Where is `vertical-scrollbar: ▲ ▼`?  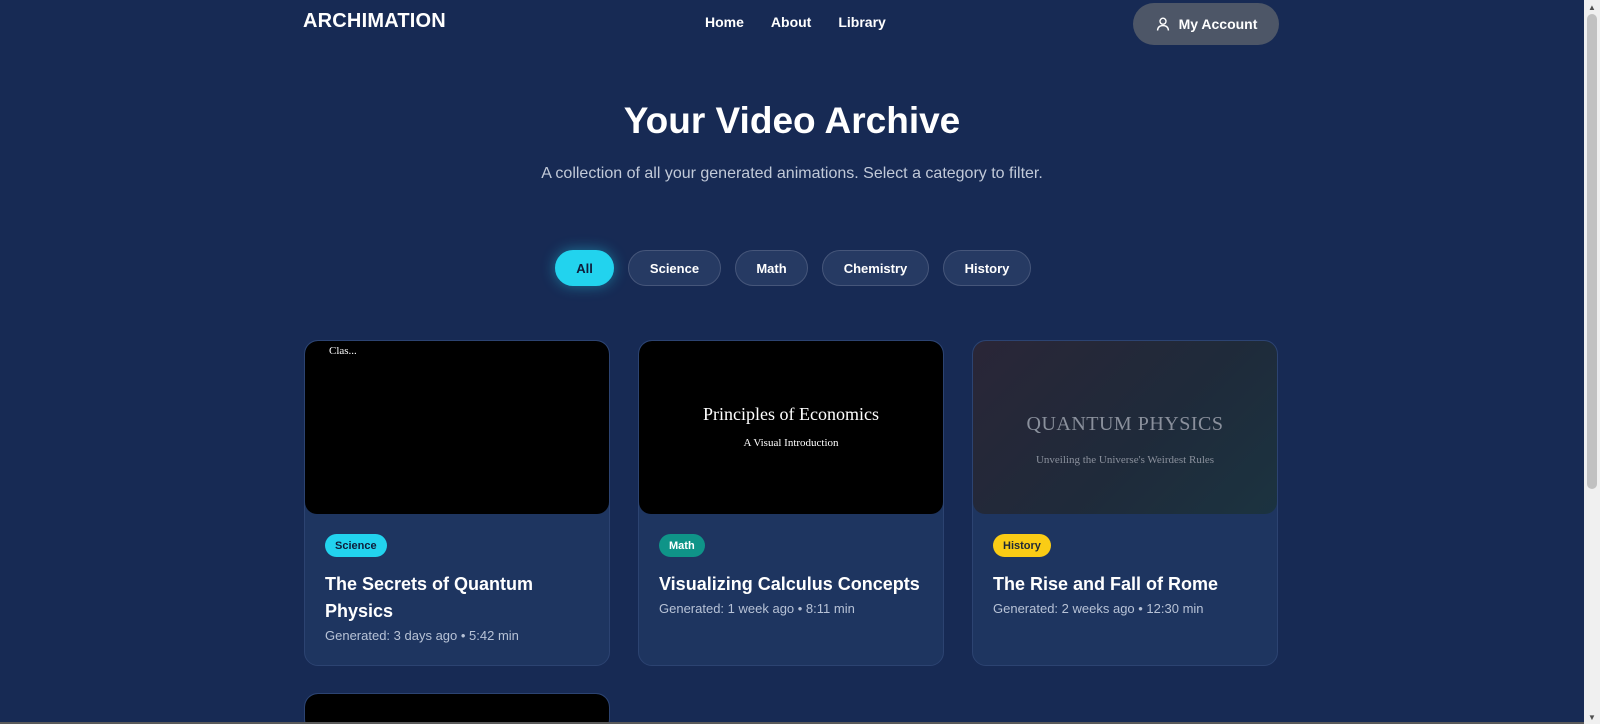 vertical-scrollbar: ▲ ▼ is located at coordinates (1592, 362).